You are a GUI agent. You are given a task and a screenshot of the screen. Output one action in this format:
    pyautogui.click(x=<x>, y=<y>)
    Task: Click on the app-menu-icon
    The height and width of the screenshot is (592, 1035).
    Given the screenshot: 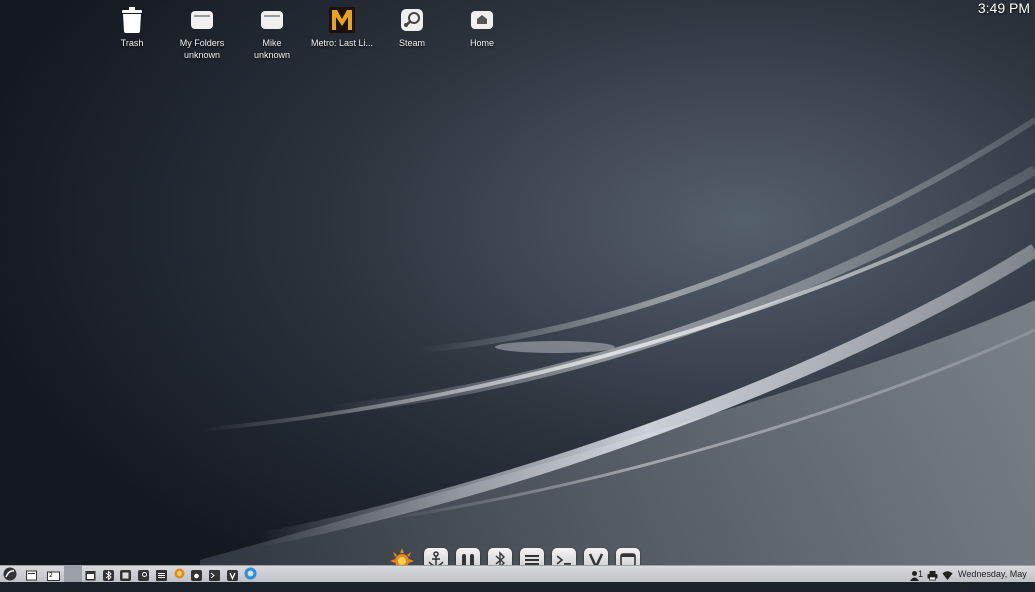 What is the action you would take?
    pyautogui.click(x=10, y=574)
    